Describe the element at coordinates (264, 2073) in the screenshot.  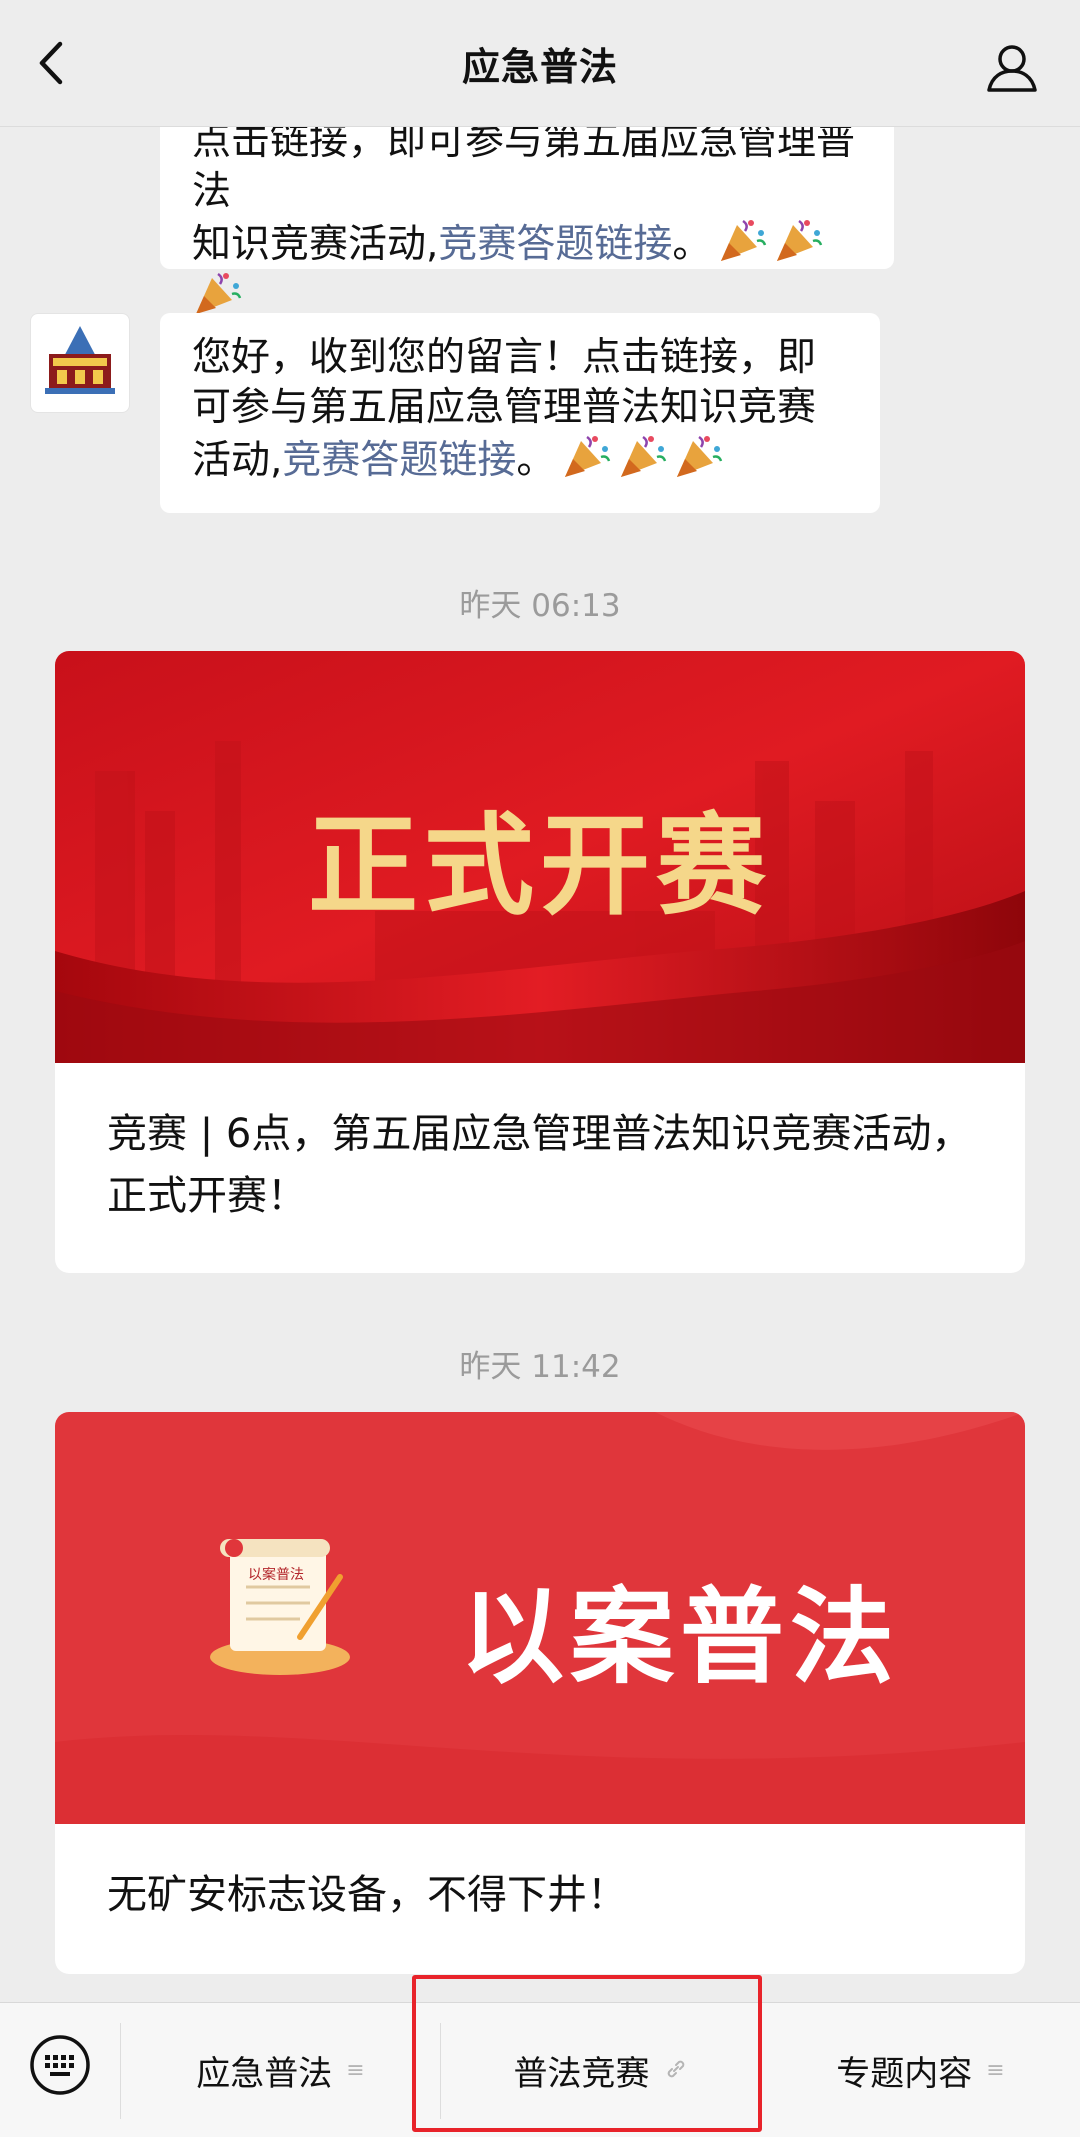
I see `menu-item-label: 应急普法` at that location.